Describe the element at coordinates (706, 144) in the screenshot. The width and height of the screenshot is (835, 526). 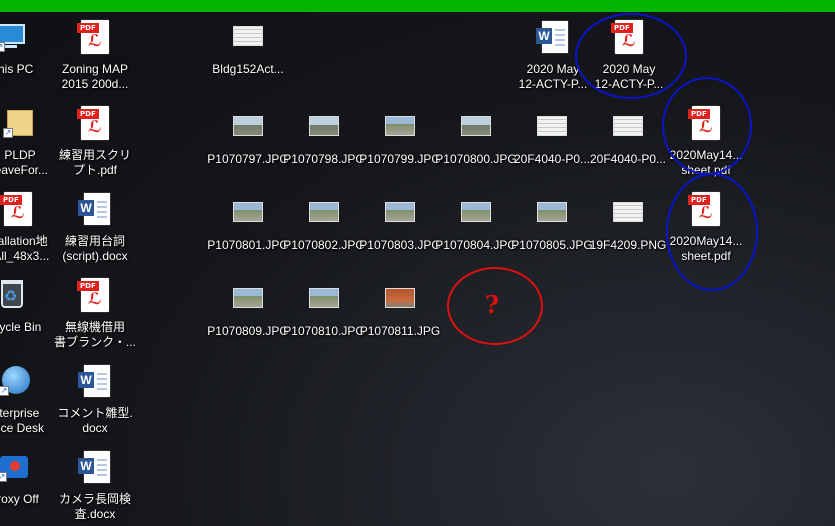
I see `desktop-icon-sheet1: PDF ℒ 2020May14... sheet.pdf` at that location.